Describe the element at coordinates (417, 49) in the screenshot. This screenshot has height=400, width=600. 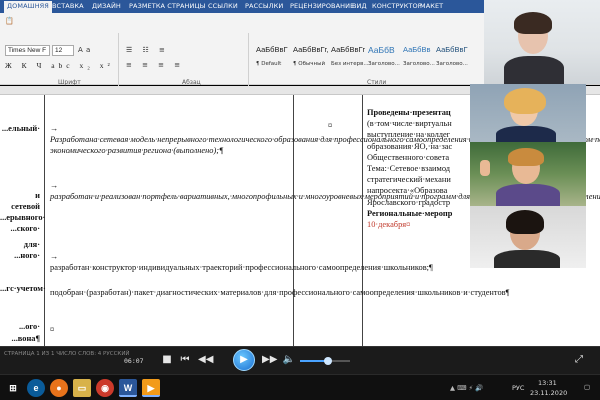
I see `style-sample: АаБбВв` at that location.